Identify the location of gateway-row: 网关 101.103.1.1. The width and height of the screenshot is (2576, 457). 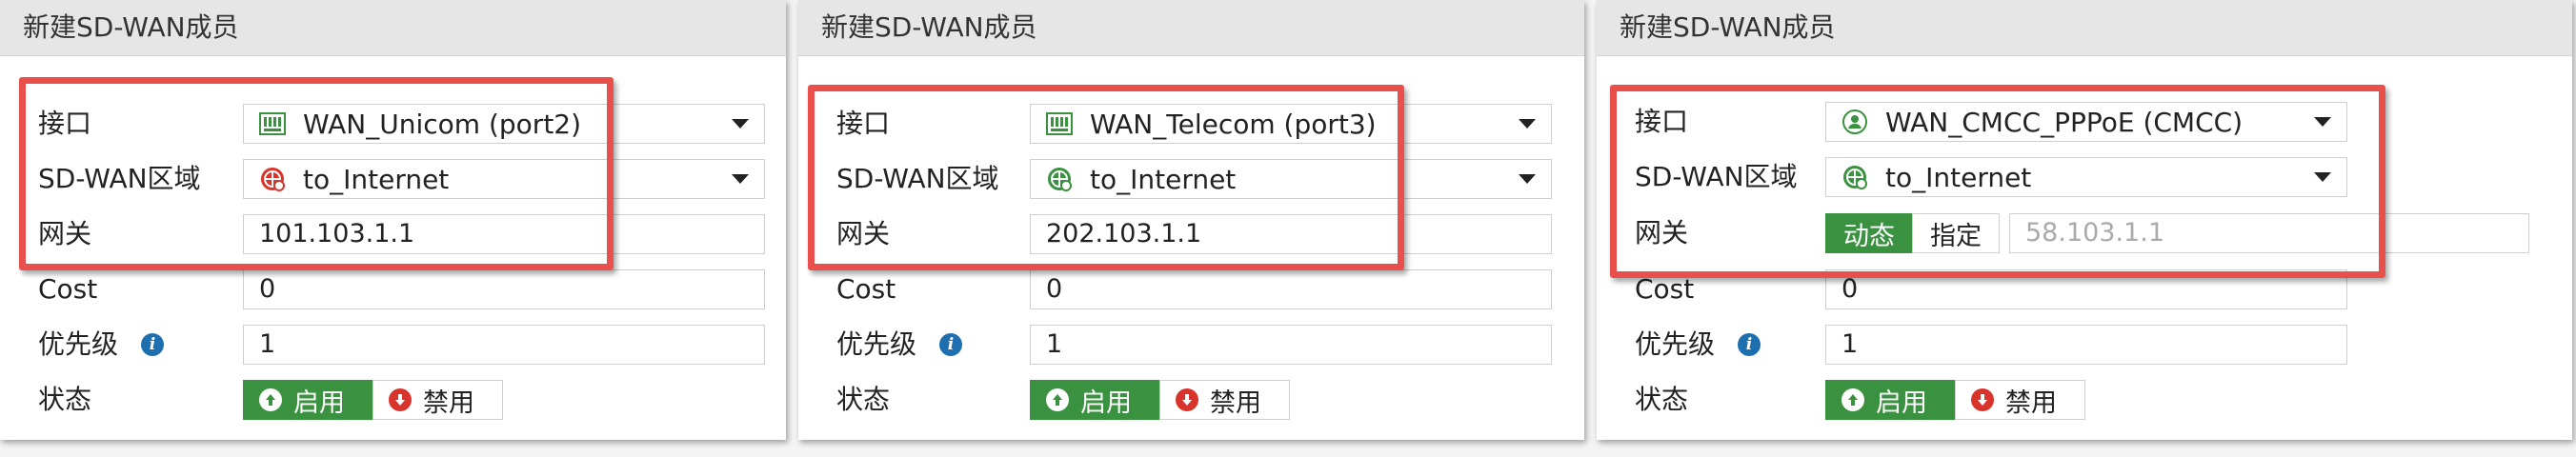
(393, 234).